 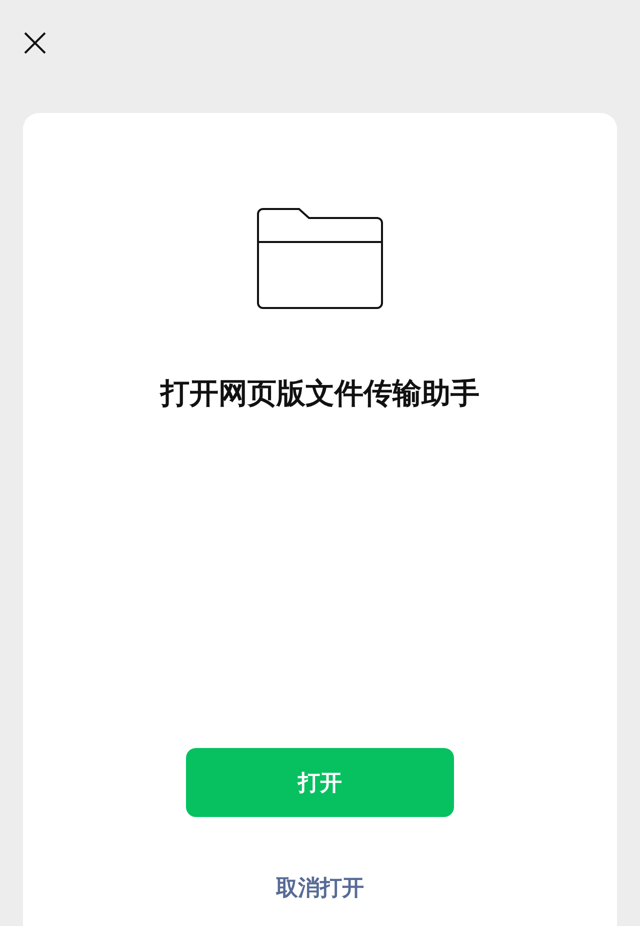 What do you see at coordinates (320, 258) in the screenshot?
I see `folder-icon` at bounding box center [320, 258].